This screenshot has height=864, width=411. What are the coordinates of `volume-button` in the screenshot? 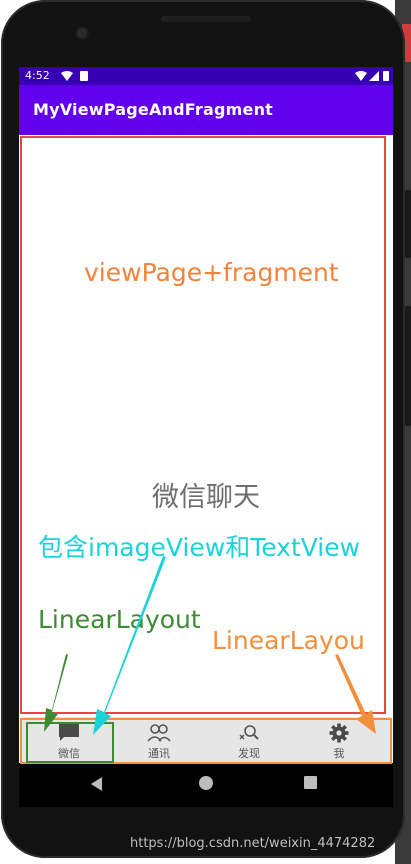 It's located at (408, 366).